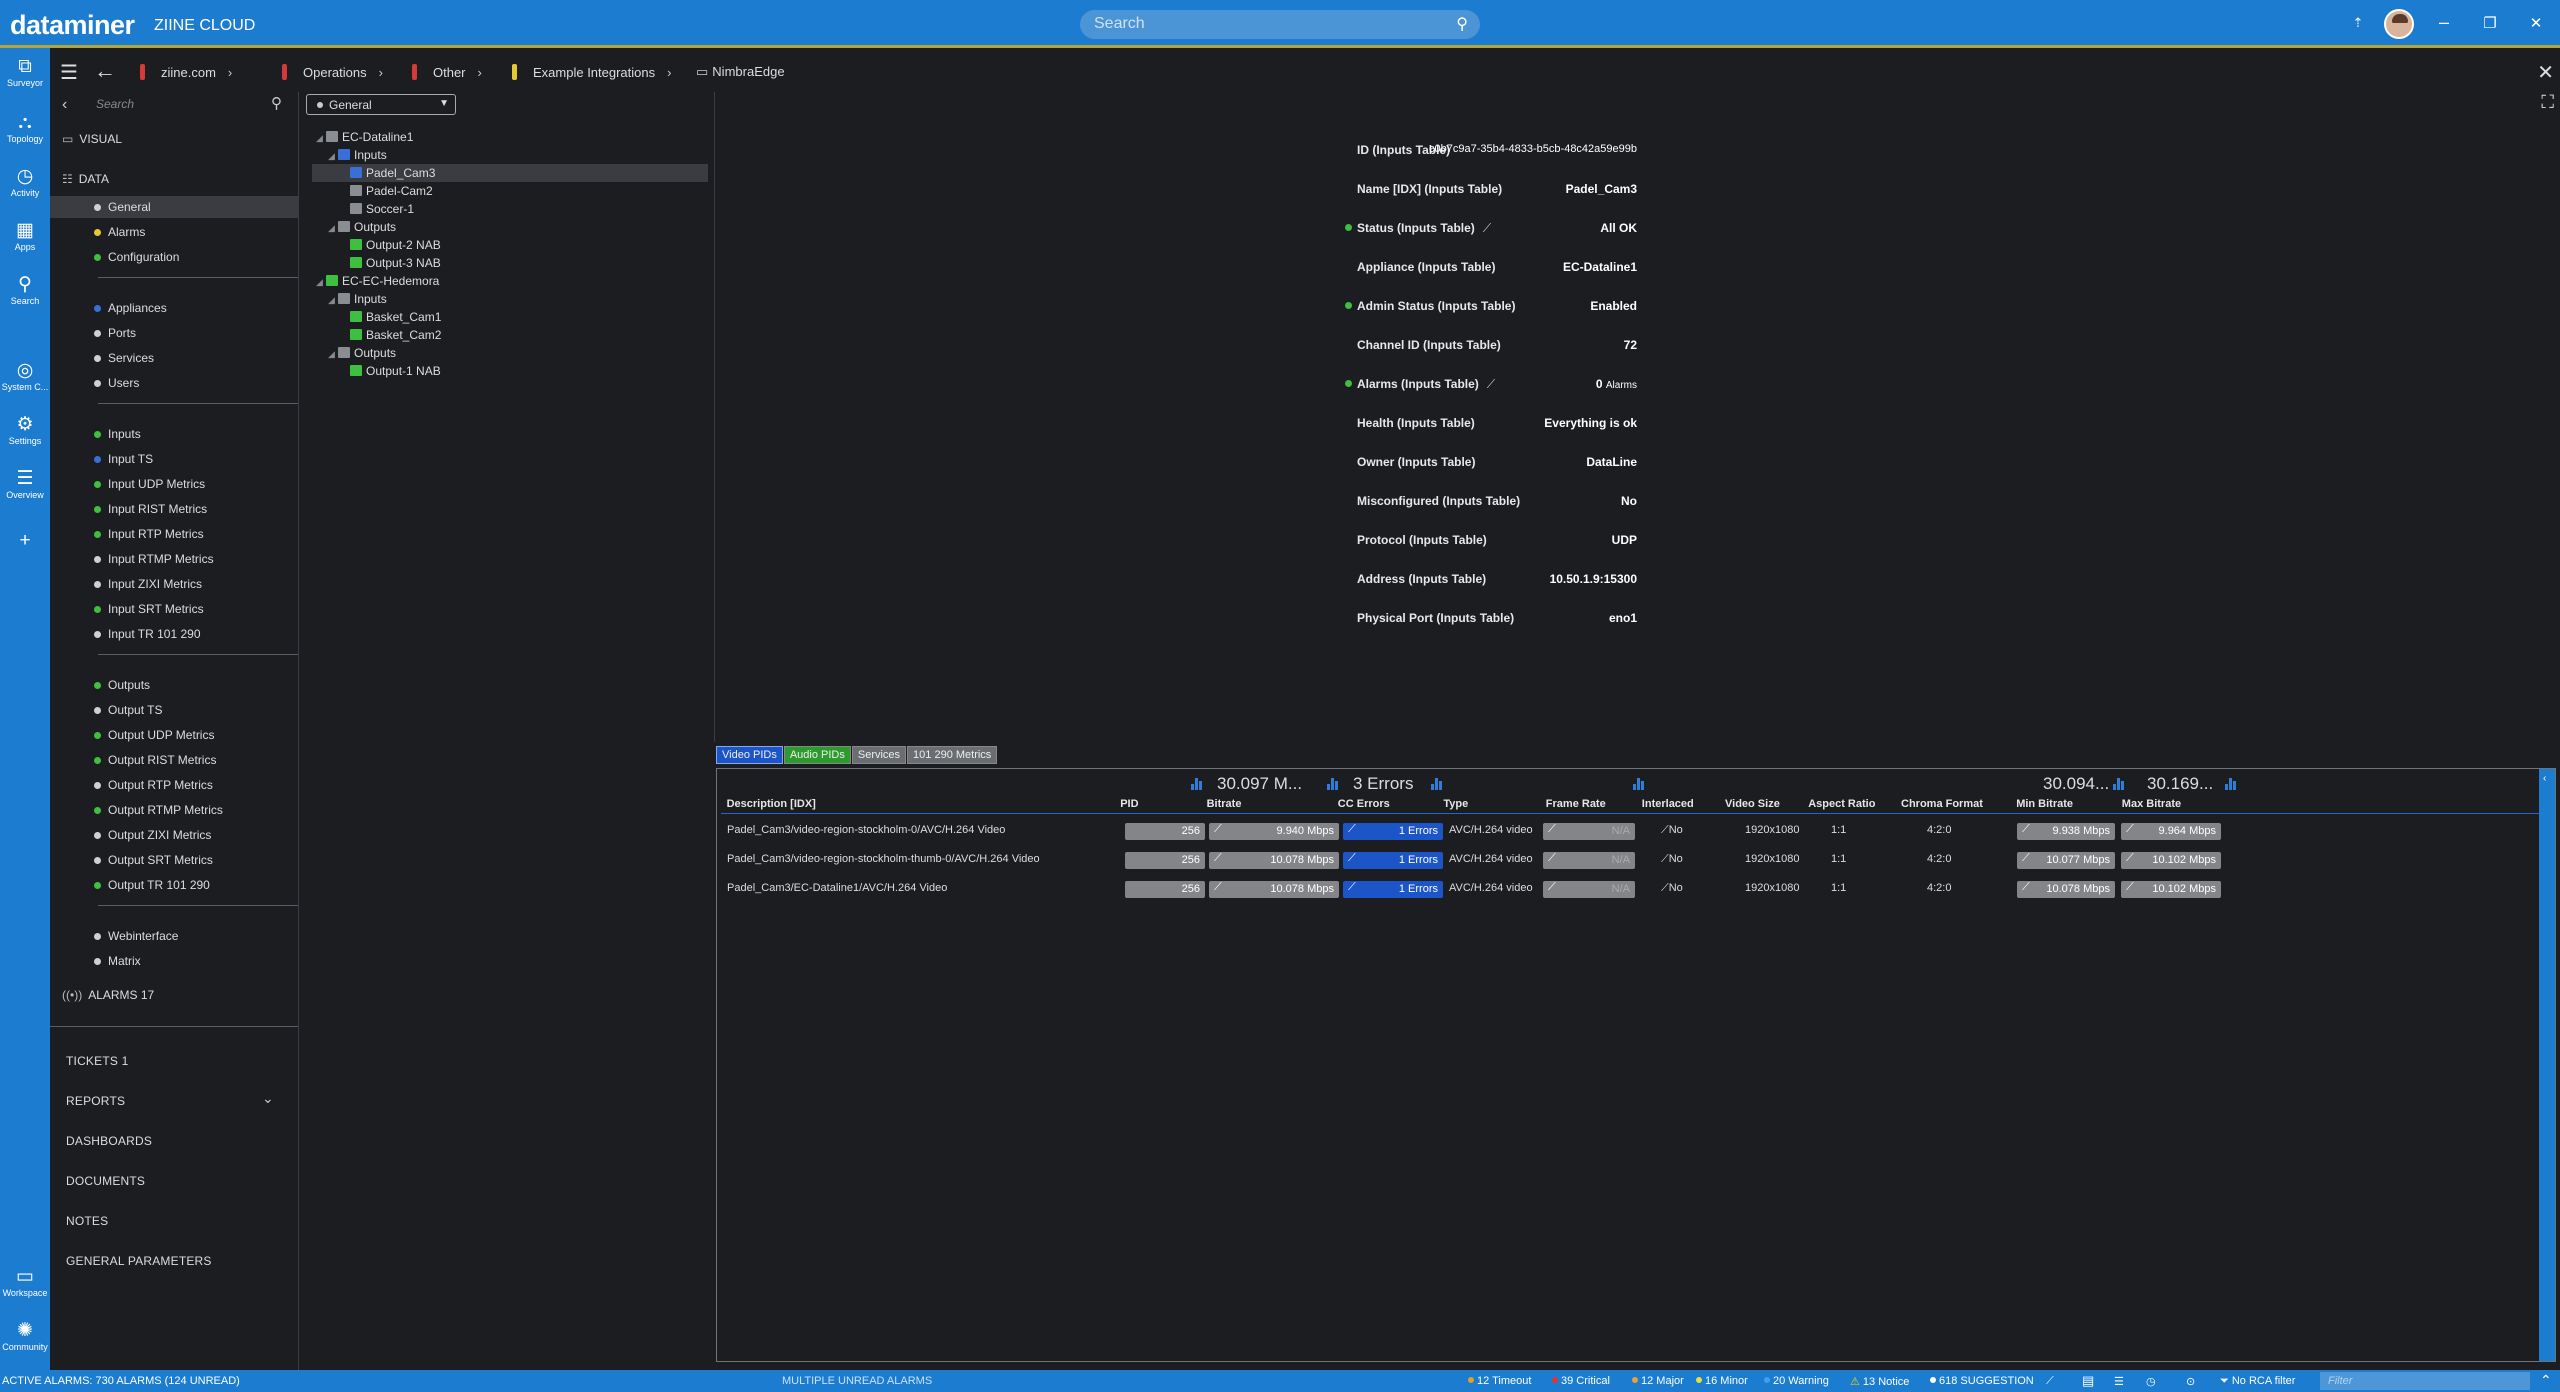  Describe the element at coordinates (2425, 1381) in the screenshot. I see `alarm-filter-input: Filter` at that location.